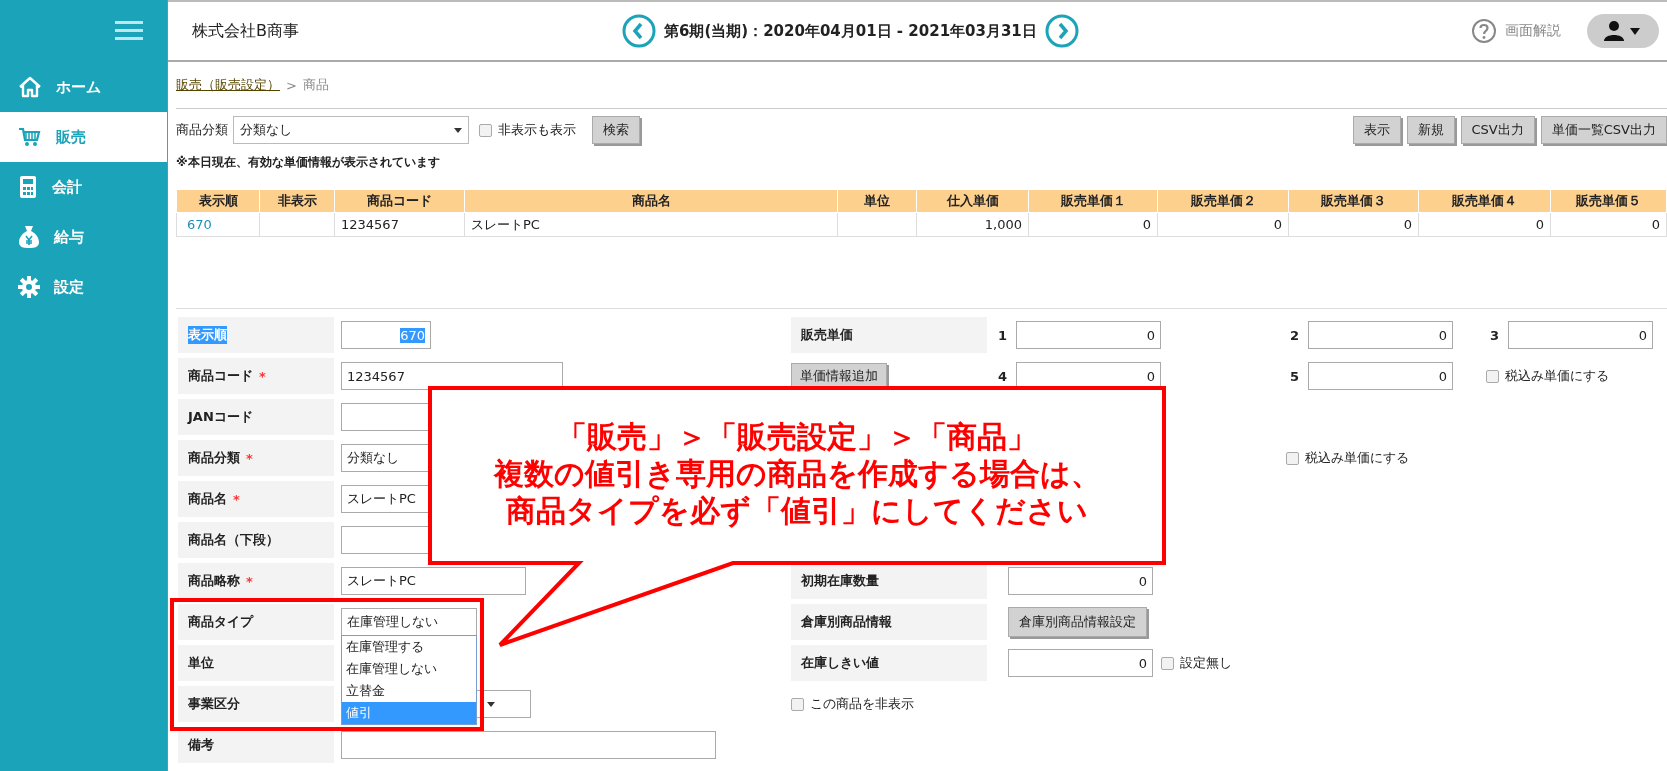  I want to click on money-bag-icon, so click(29, 237).